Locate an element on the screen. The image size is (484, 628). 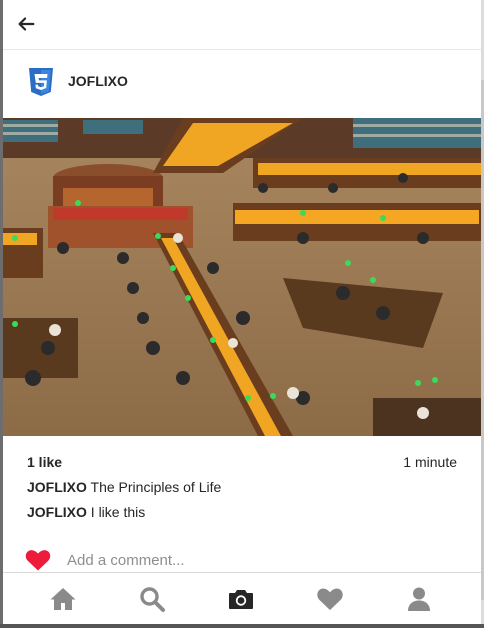
home-icon is located at coordinates (63, 599).